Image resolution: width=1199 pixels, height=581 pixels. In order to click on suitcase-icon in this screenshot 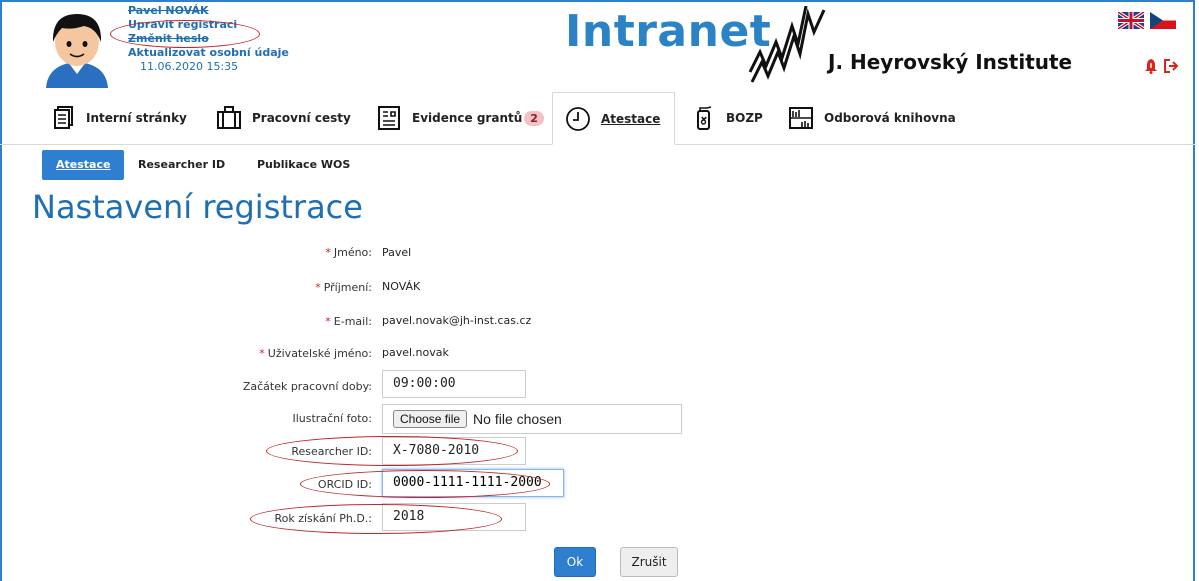, I will do `click(229, 117)`.